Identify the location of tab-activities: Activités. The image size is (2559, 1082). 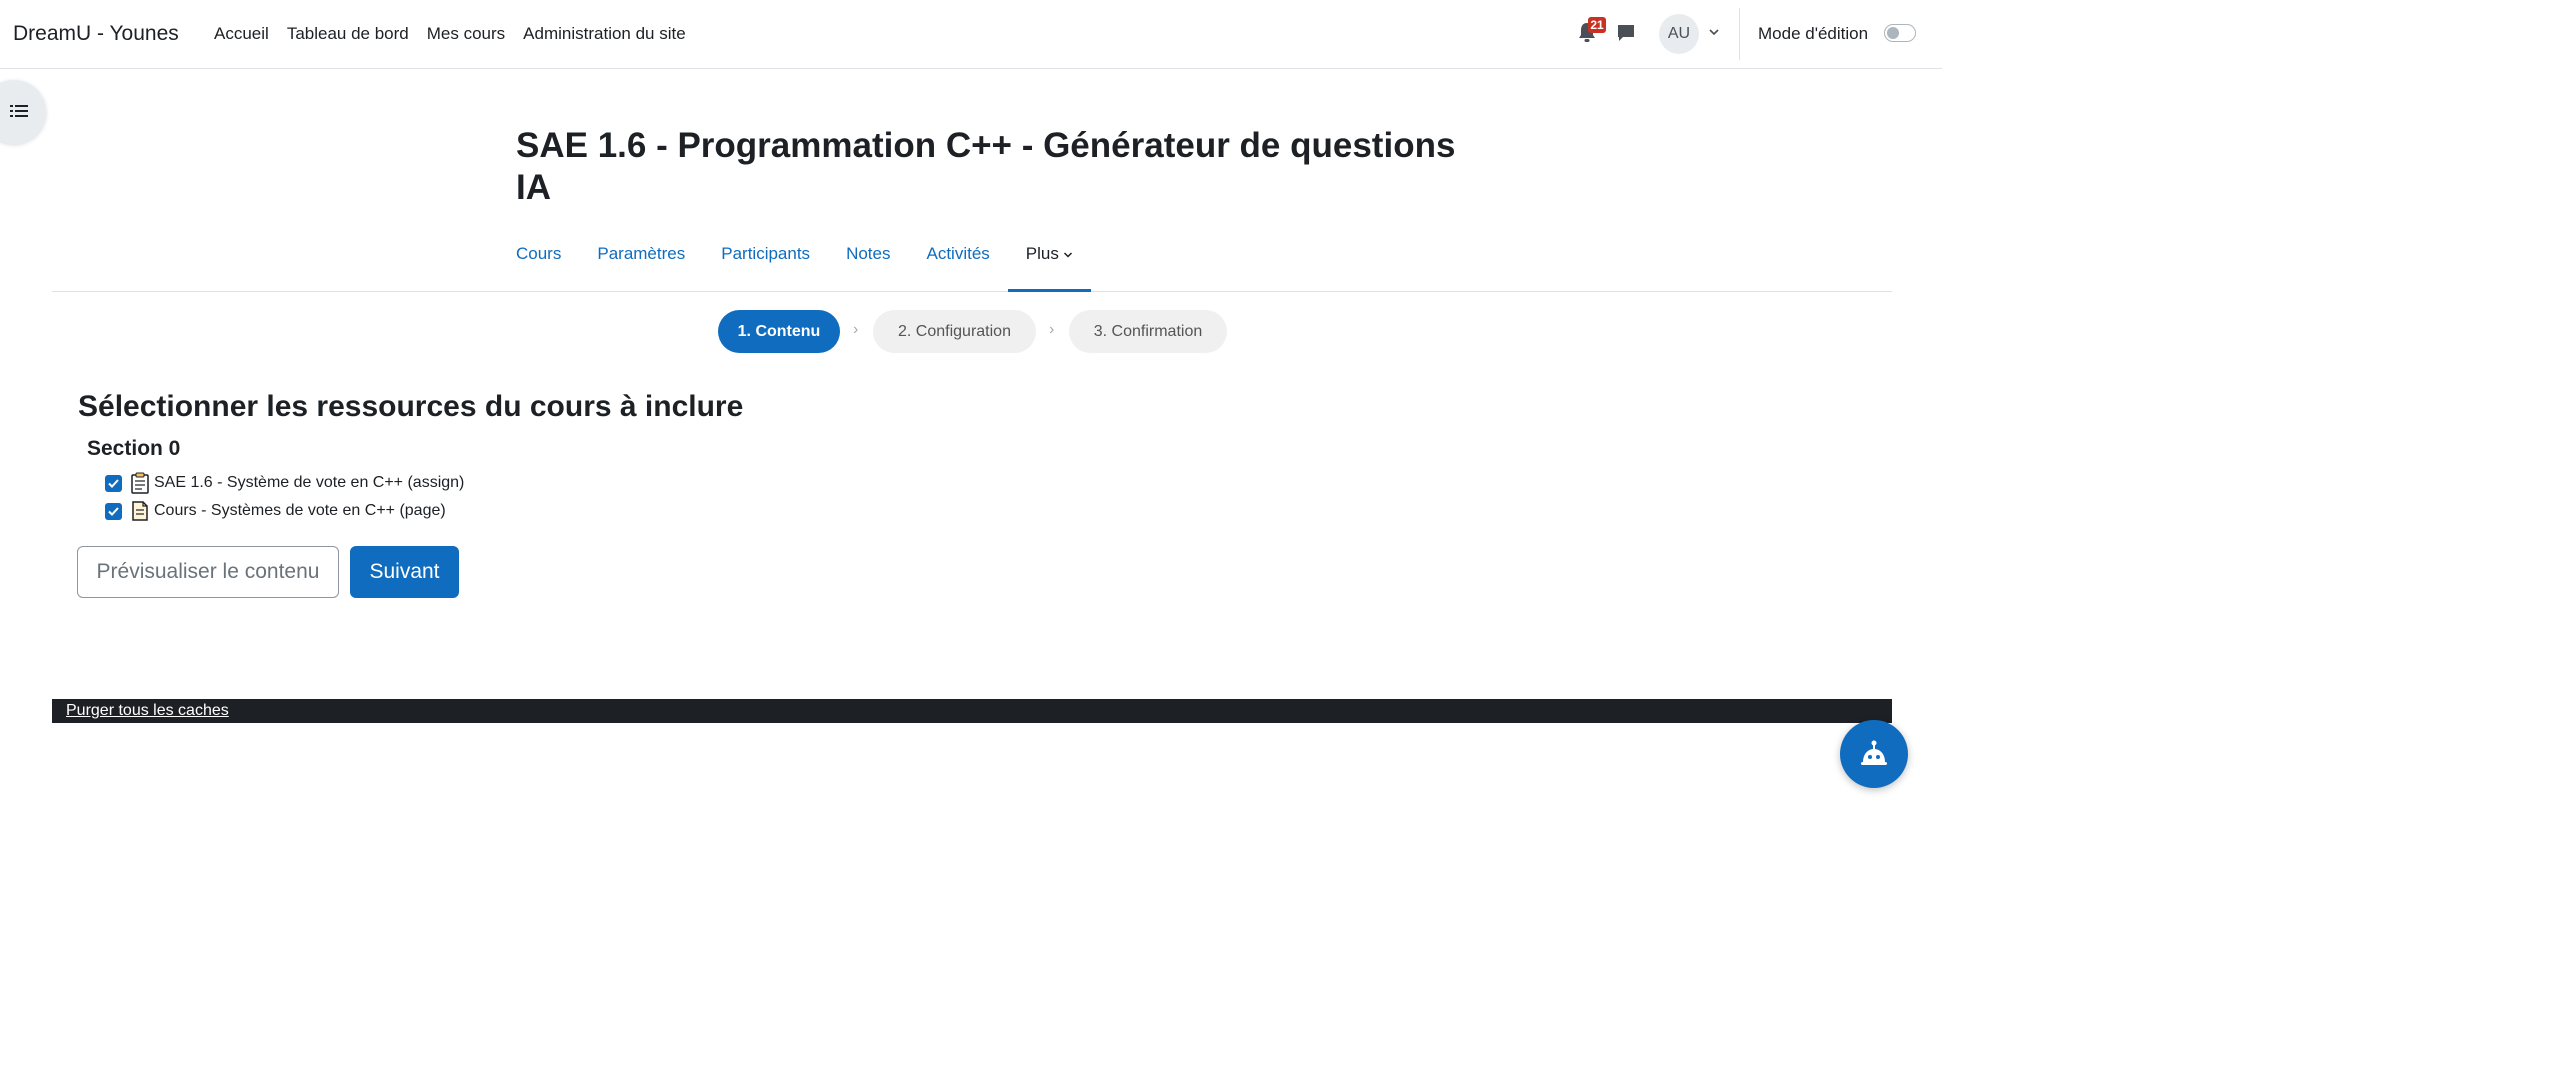
(957, 262).